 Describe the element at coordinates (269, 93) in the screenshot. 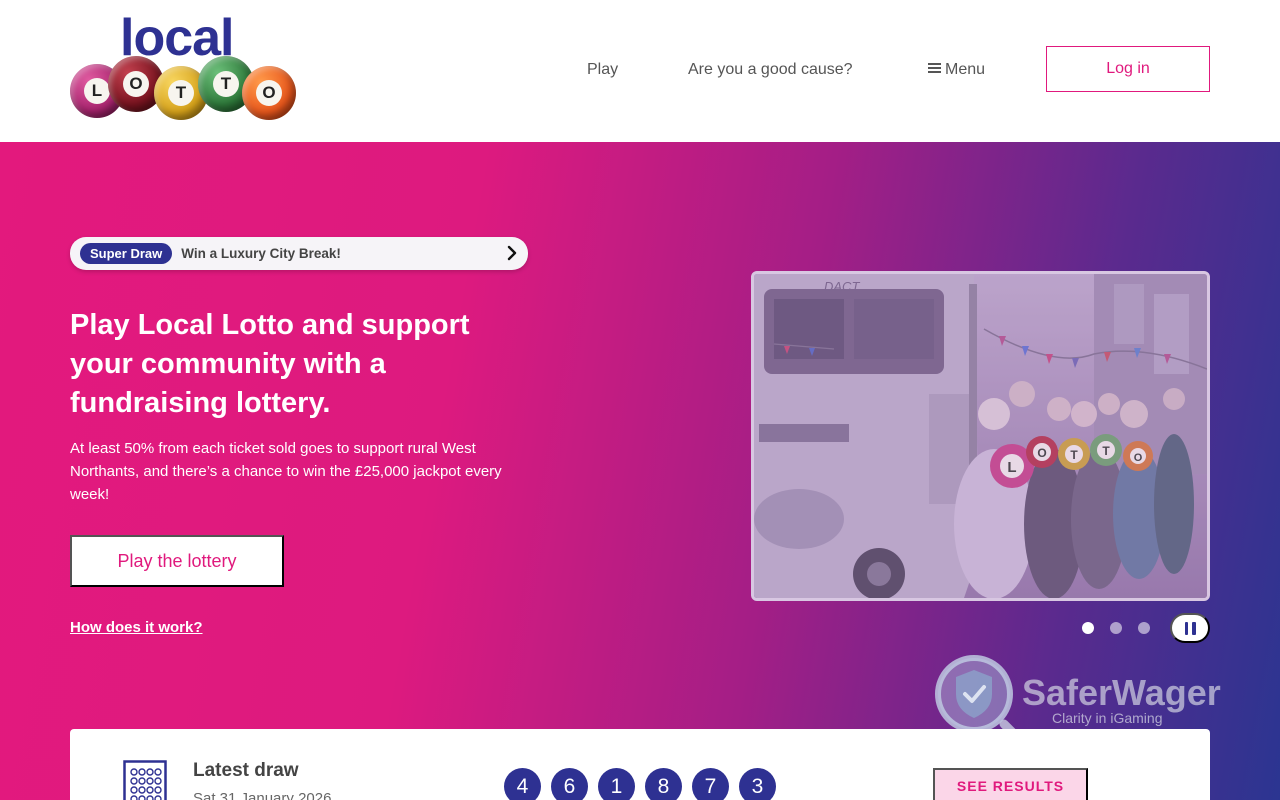

I see `logo-ball-o2: O` at that location.